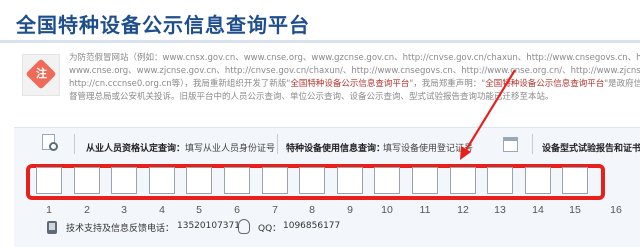 Image resolution: width=640 pixels, height=247 pixels. I want to click on code-digit-number: 3, so click(124, 210).